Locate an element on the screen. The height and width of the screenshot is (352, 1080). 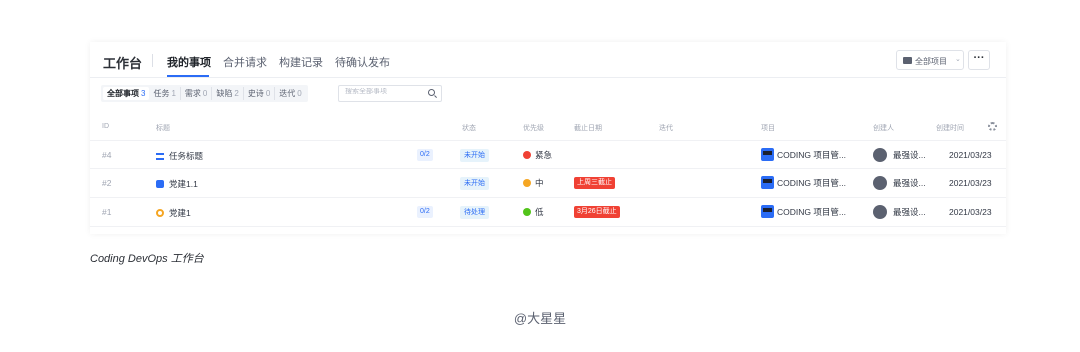
type-filter-tabs: 全部事项 3 任务 1 需求 0 缺陷 2 史诗 0 迭代 0 is located at coordinates (204, 93).